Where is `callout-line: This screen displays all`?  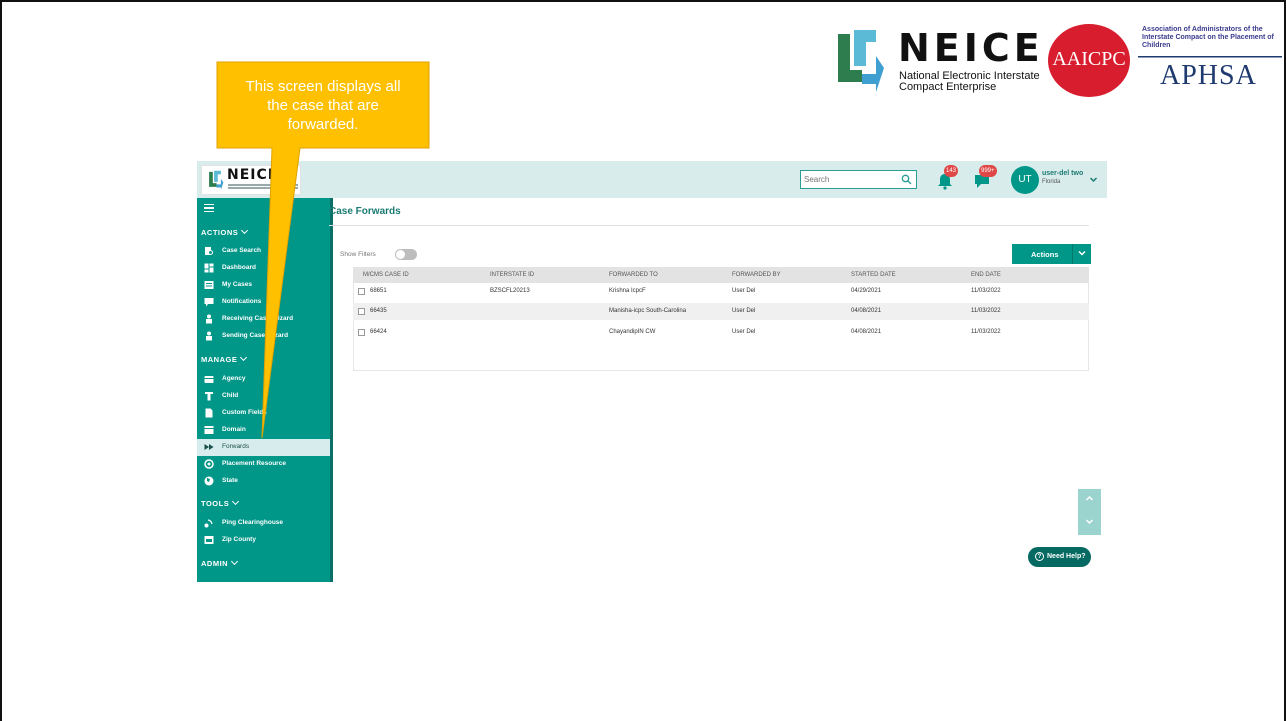 callout-line: This screen displays all is located at coordinates (323, 86).